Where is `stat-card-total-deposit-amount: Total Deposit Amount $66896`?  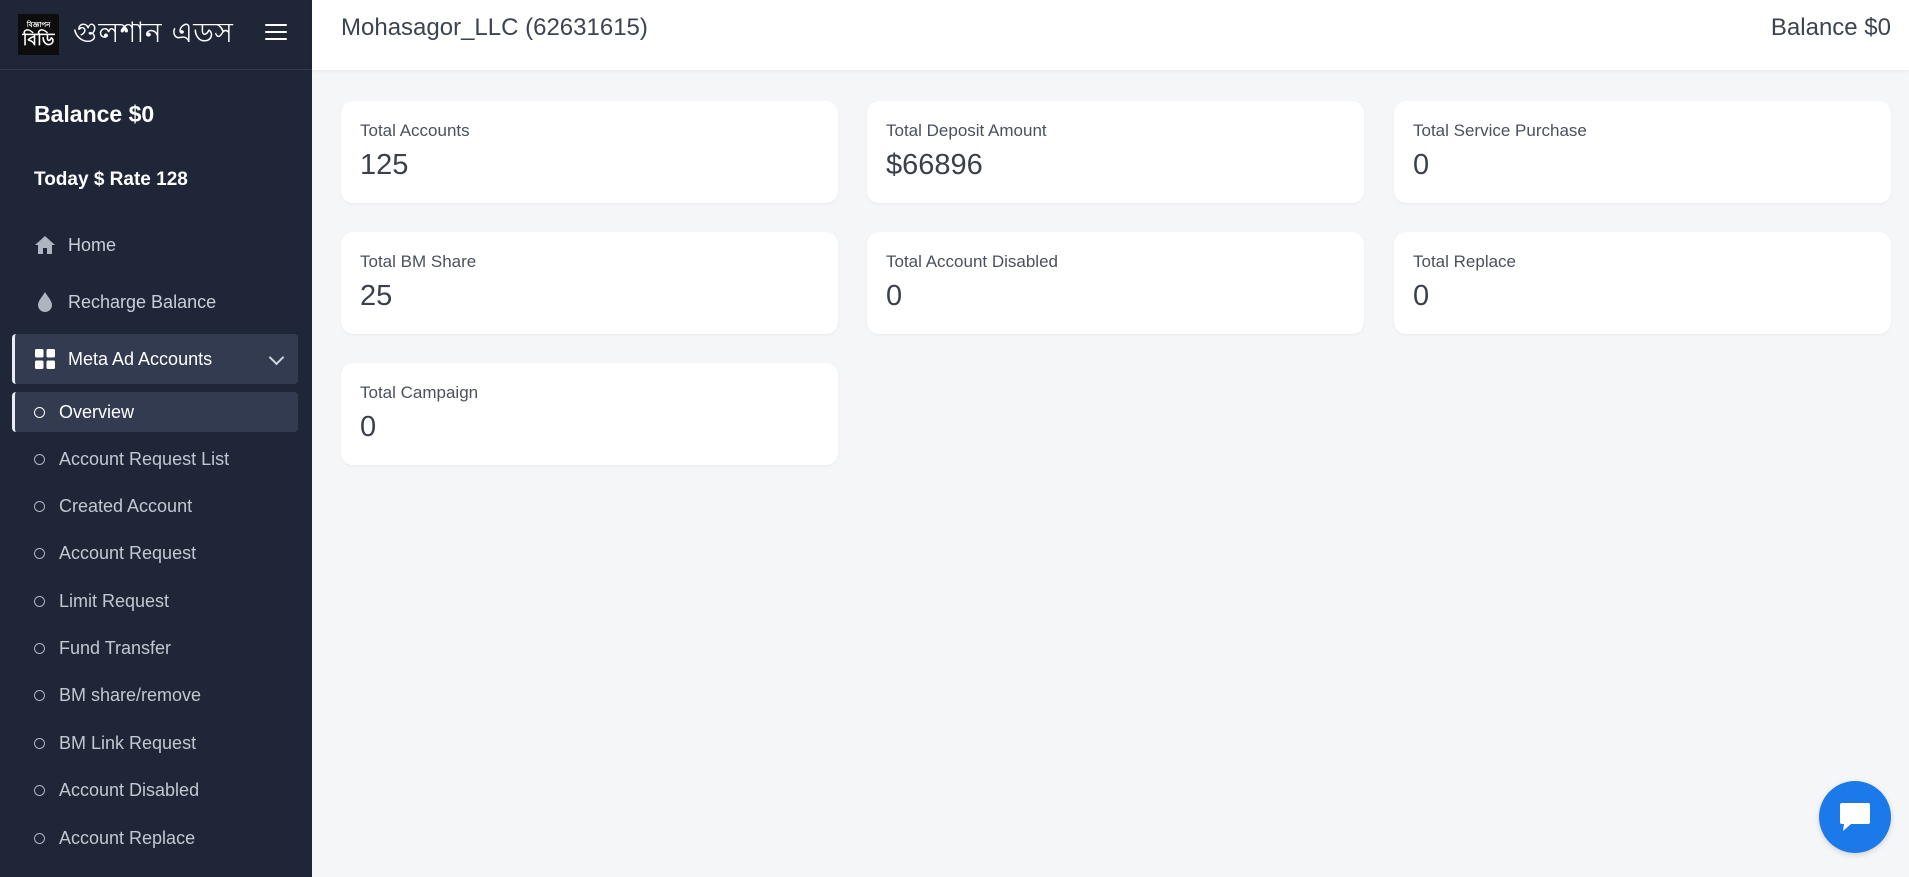 stat-card-total-deposit-amount: Total Deposit Amount $66896 is located at coordinates (1115, 152).